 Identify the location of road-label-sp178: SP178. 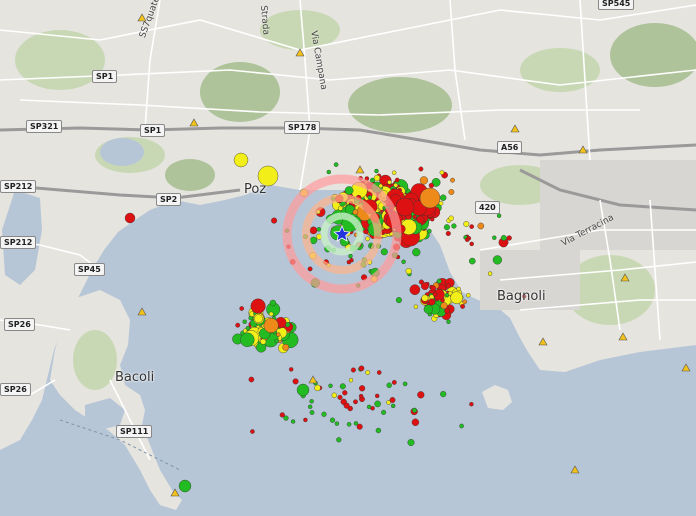
(302, 127).